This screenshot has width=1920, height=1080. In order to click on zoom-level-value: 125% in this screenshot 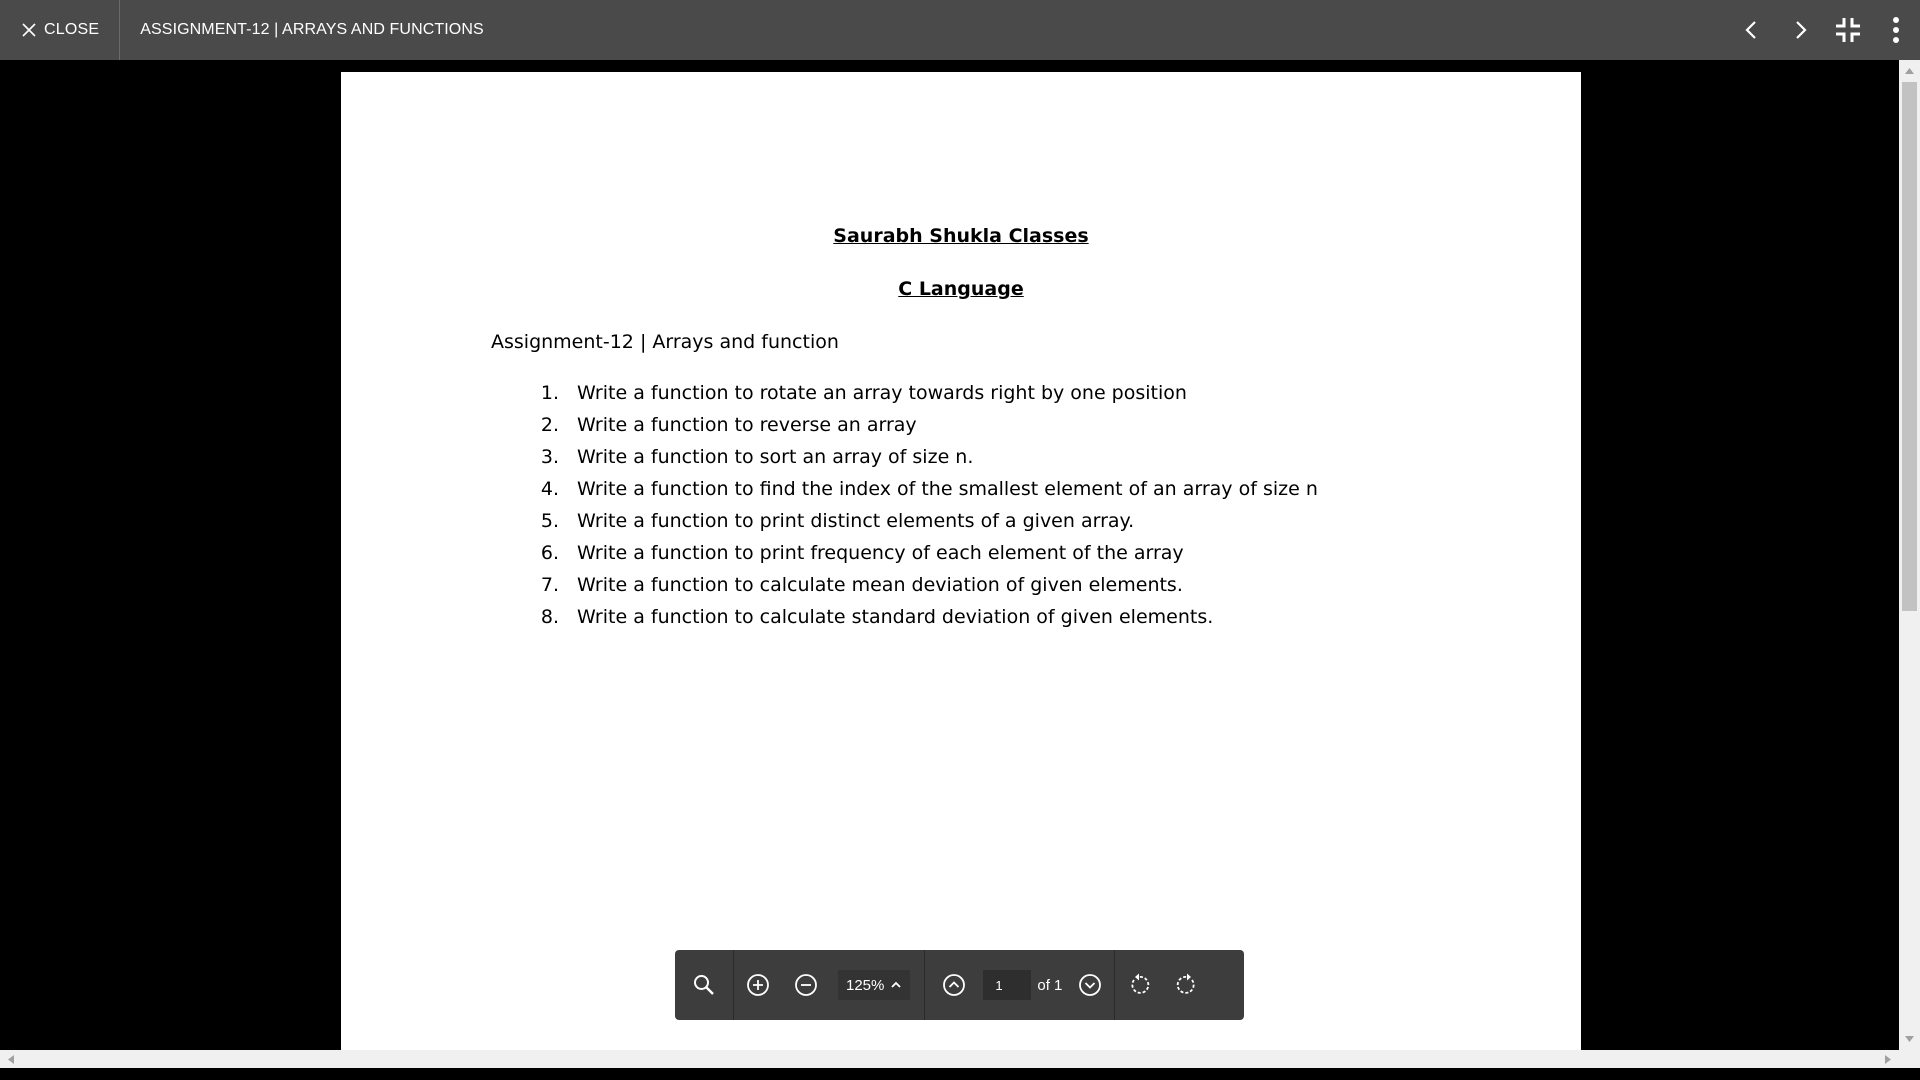, I will do `click(865, 985)`.